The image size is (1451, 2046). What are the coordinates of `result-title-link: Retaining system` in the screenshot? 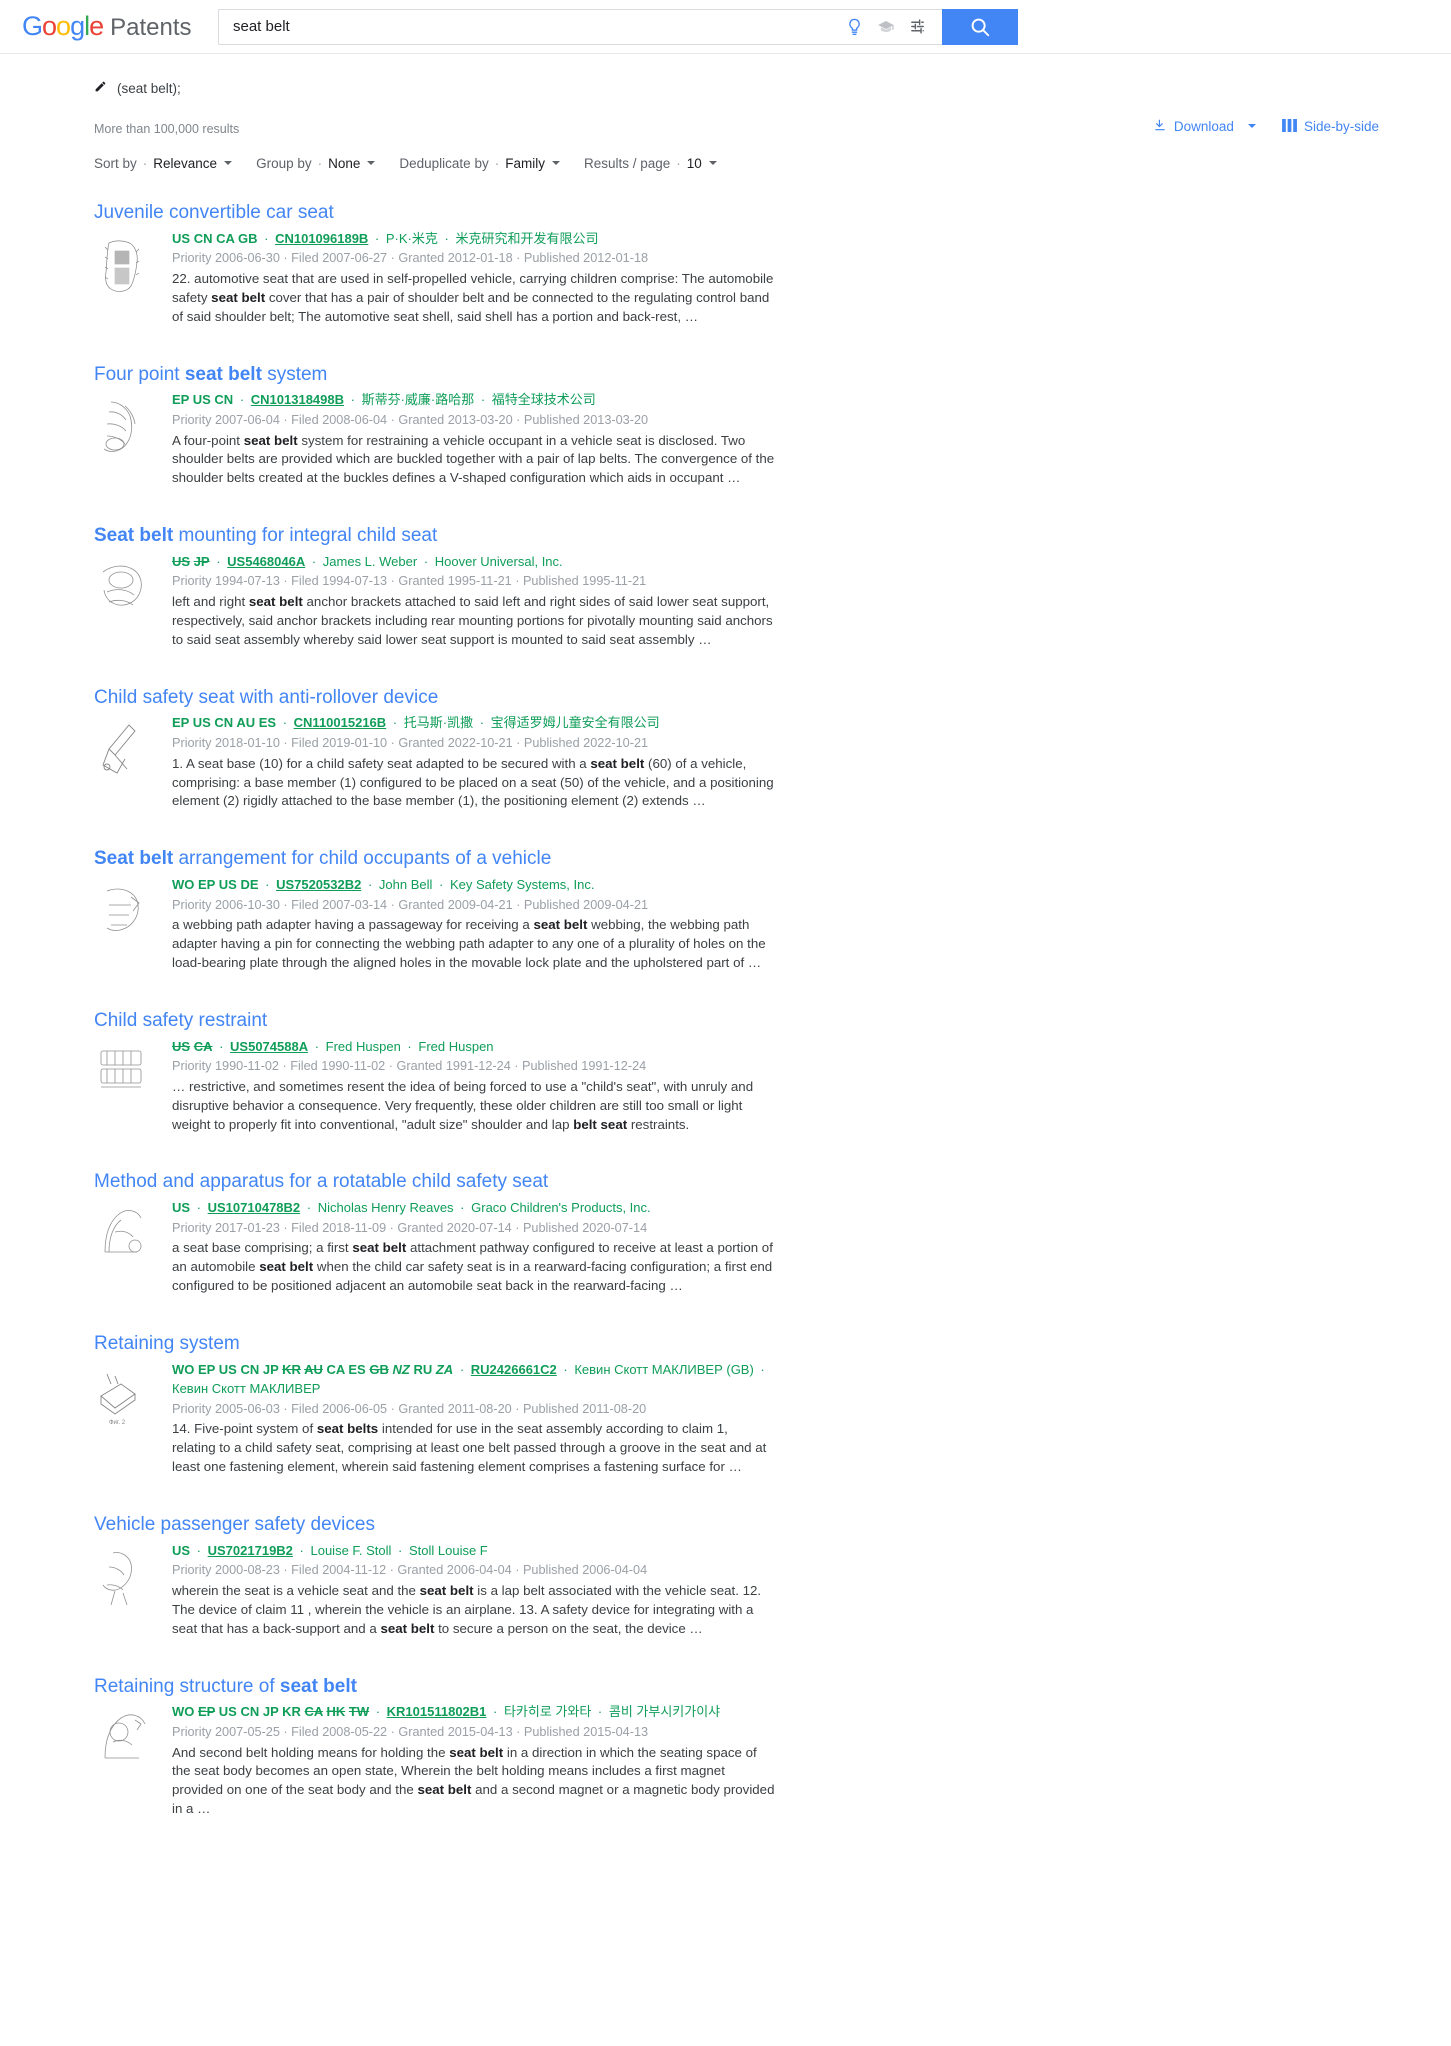 It's located at (772, 1344).